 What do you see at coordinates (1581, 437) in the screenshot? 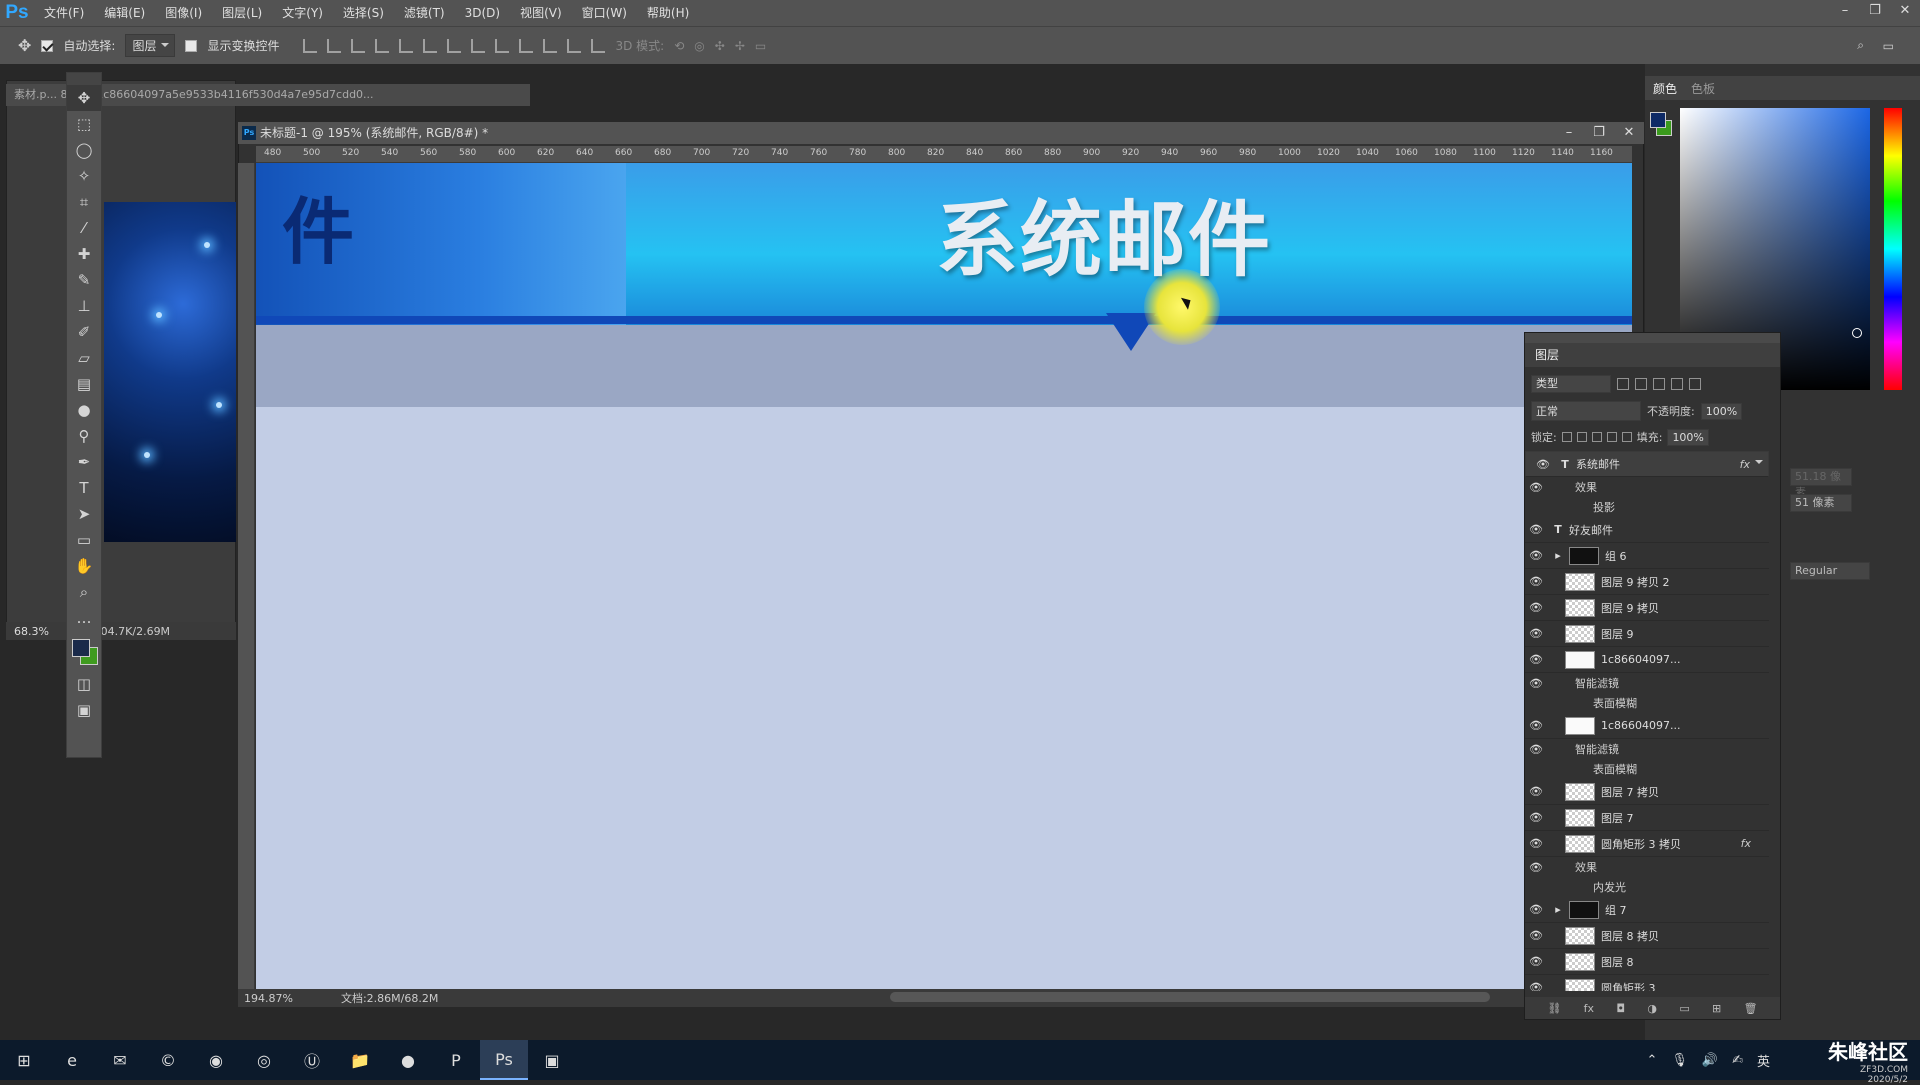
I see `lock-image-icon` at bounding box center [1581, 437].